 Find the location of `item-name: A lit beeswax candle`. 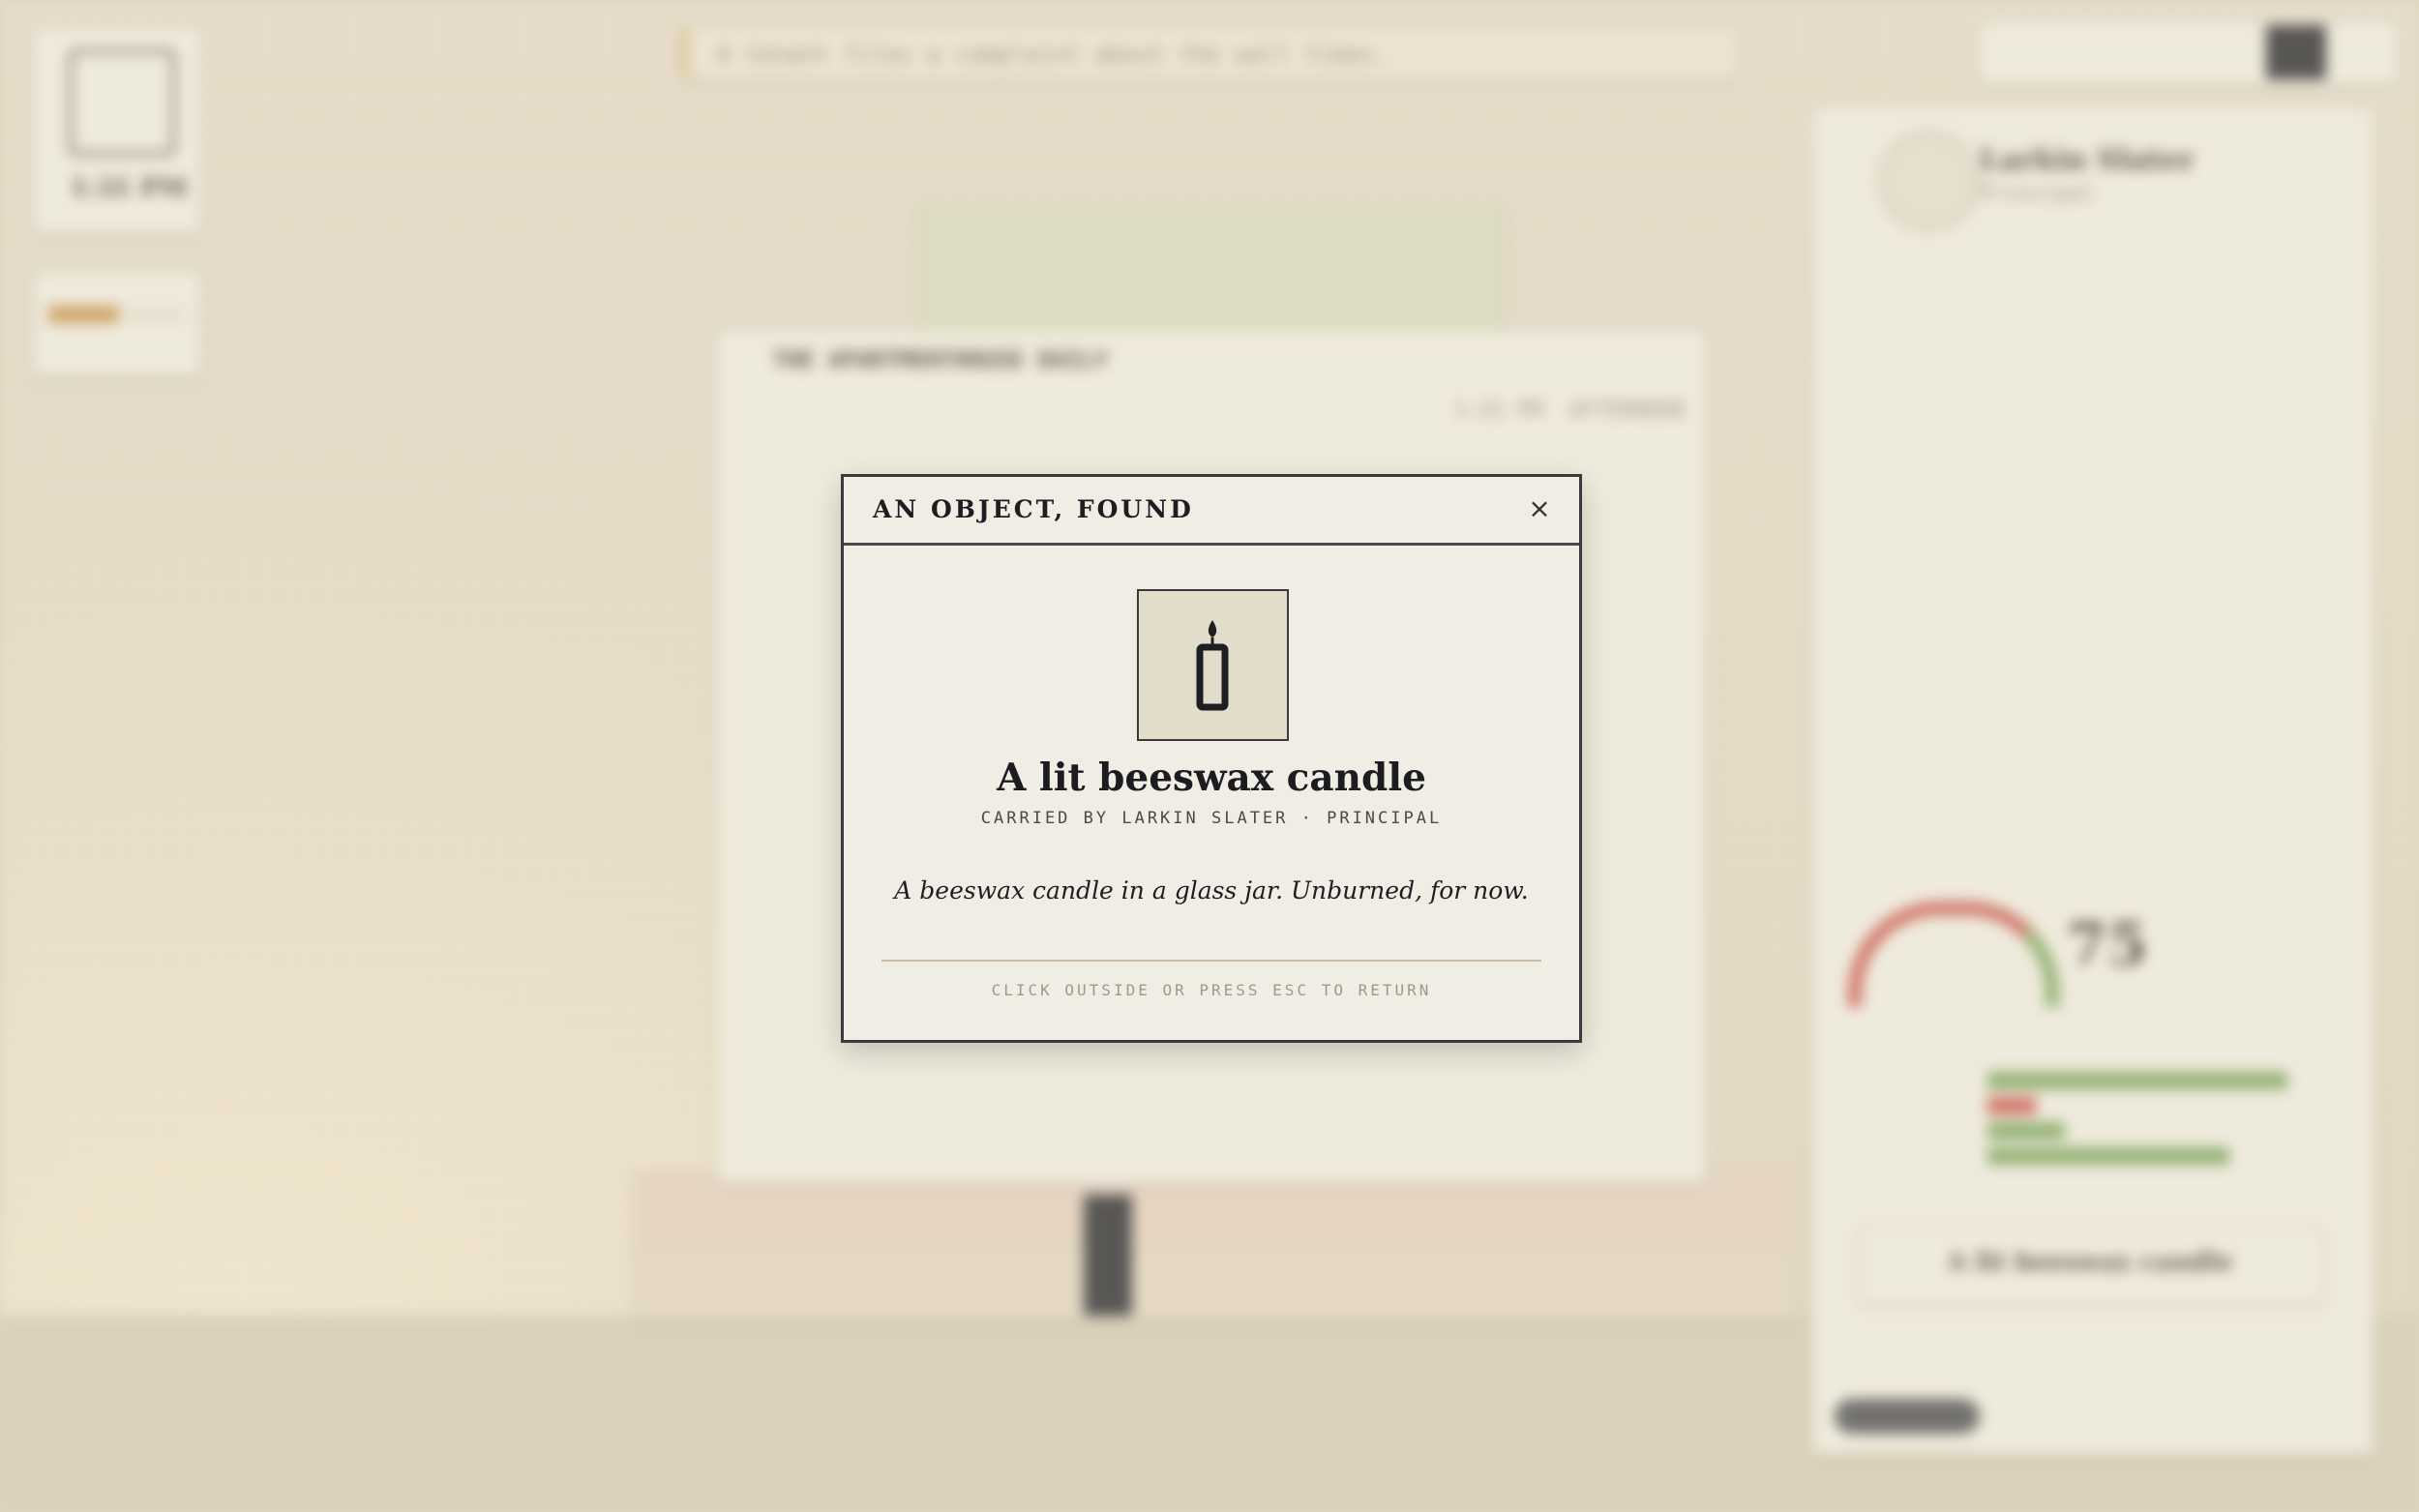

item-name: A lit beeswax candle is located at coordinates (1212, 778).